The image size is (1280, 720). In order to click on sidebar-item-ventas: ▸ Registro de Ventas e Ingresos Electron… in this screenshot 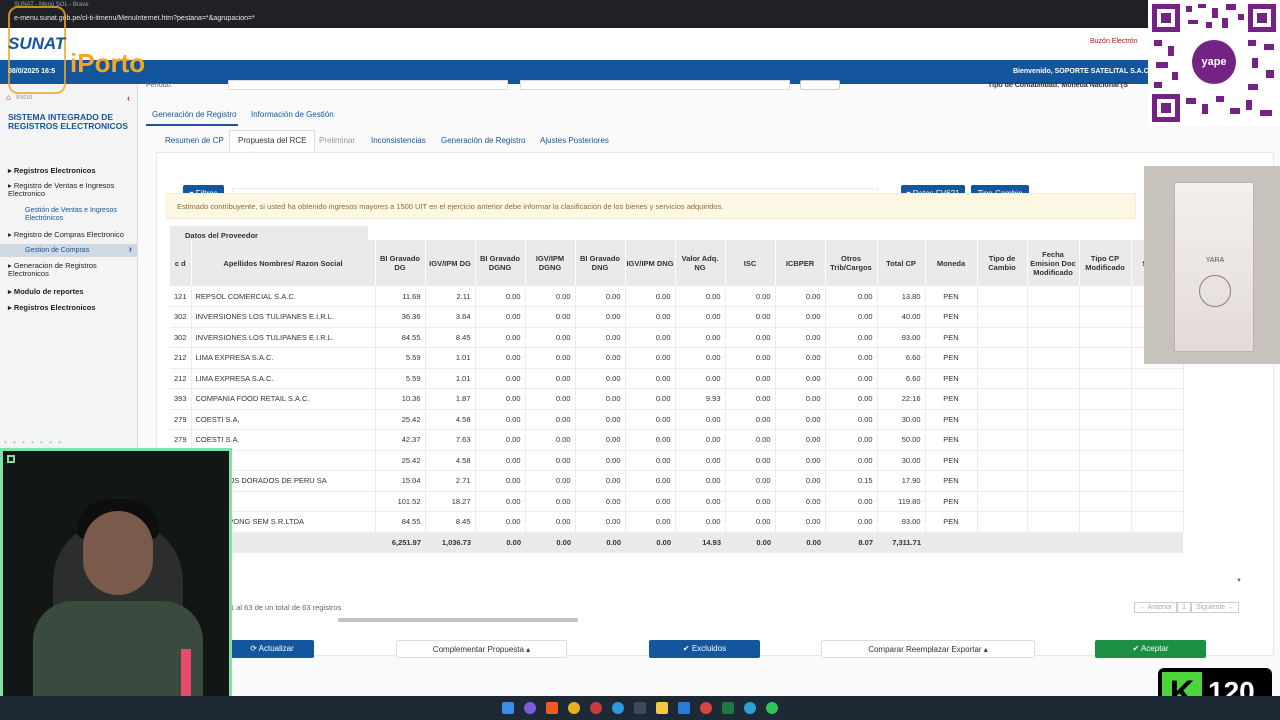, I will do `click(68, 190)`.